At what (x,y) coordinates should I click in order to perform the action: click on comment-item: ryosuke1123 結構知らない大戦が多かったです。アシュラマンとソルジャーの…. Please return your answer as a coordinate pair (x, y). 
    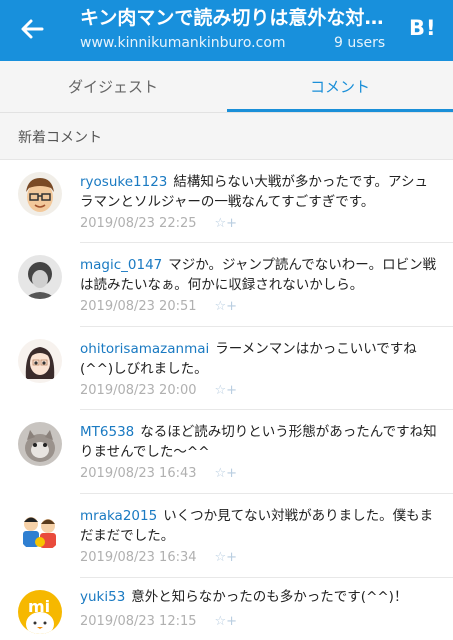
    Looking at the image, I should click on (226, 201).